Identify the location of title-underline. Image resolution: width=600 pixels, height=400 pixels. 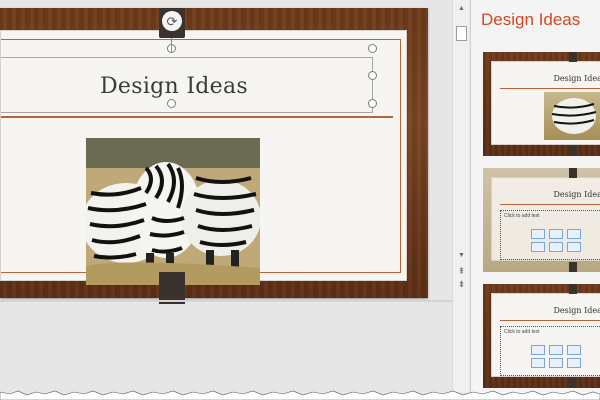
(197, 117).